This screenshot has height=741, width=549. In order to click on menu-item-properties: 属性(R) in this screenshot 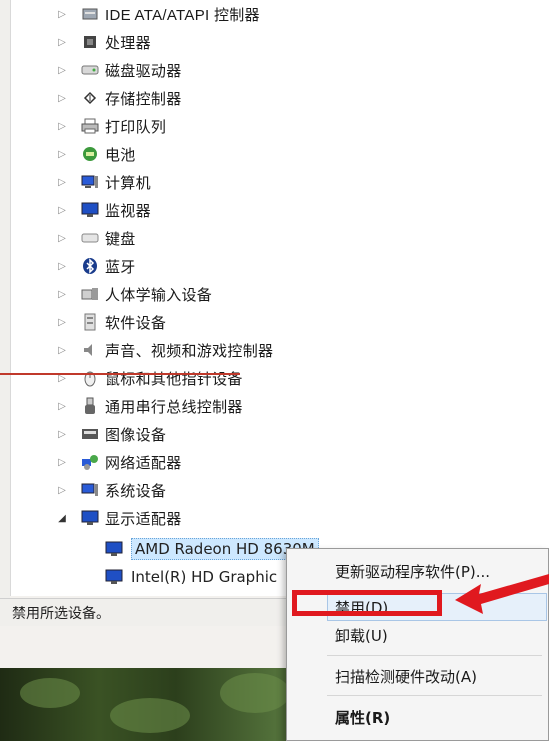, I will do `click(362, 717)`.